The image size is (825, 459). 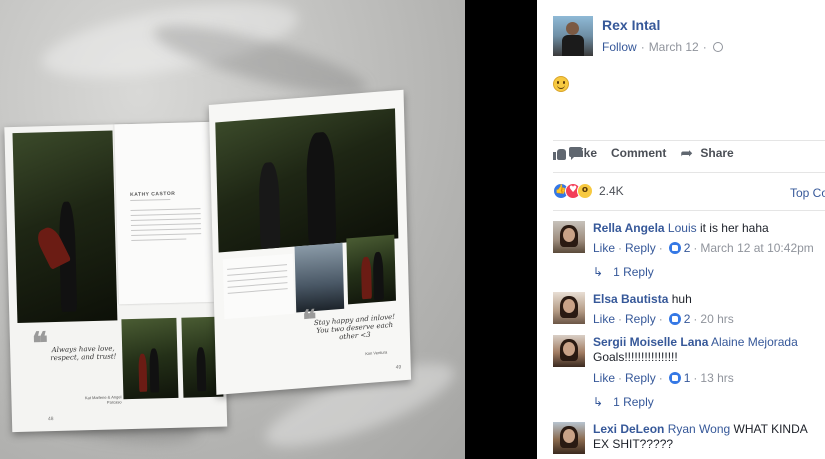 I want to click on comment-actions: Like · Reply · 2 · March 12 at 10:42pm, so click(x=703, y=248).